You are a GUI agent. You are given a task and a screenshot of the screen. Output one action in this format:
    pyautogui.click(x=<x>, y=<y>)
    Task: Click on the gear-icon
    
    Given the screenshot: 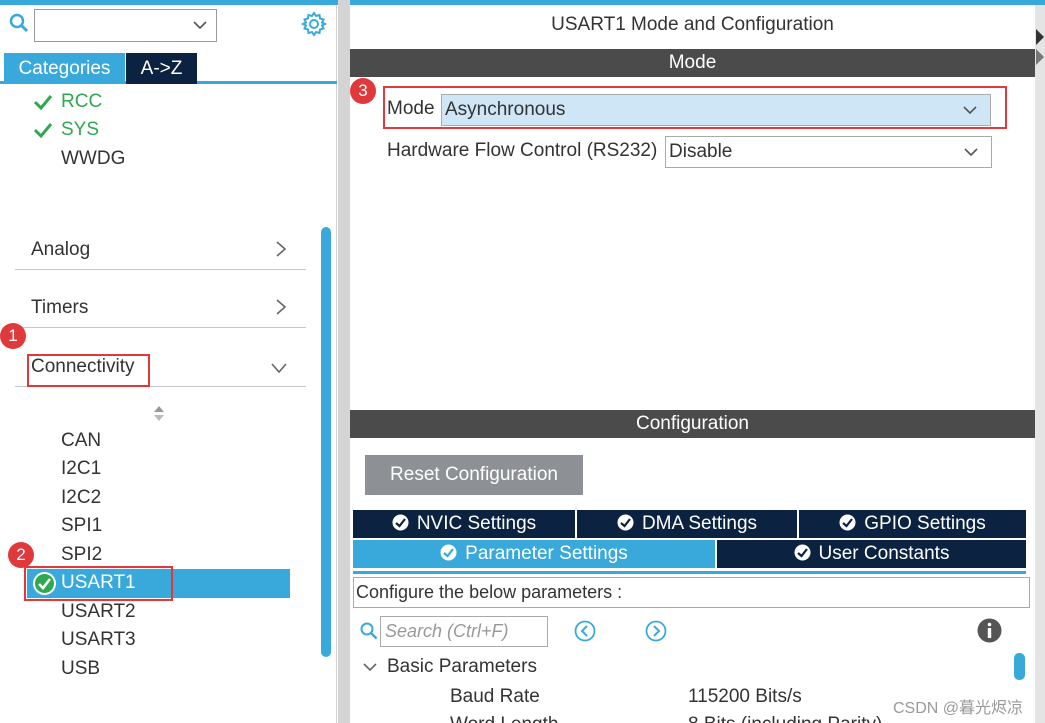 What is the action you would take?
    pyautogui.click(x=314, y=24)
    